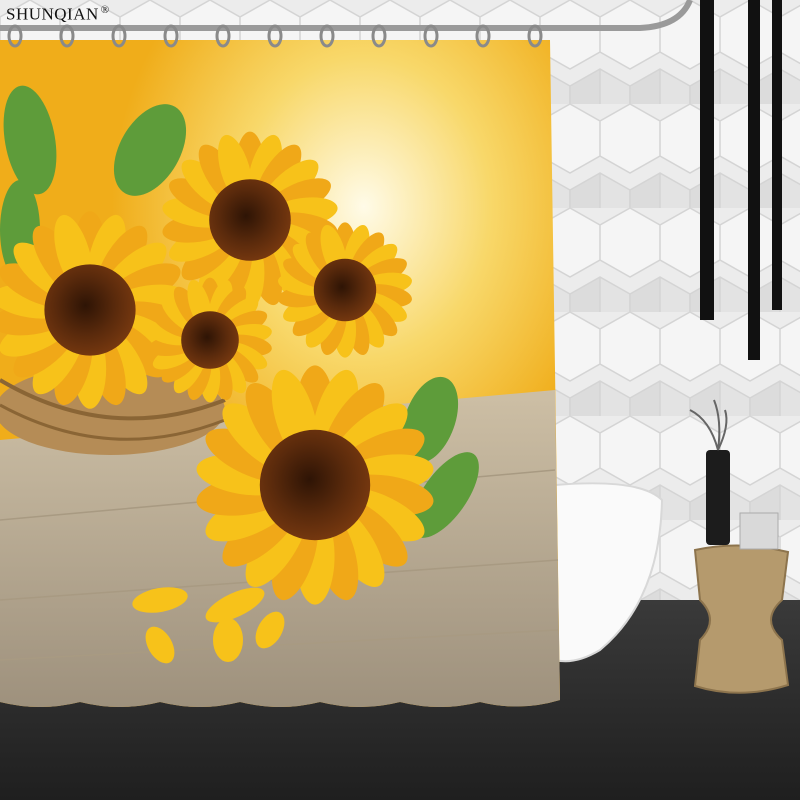  What do you see at coordinates (759, 531) in the screenshot?
I see `small-box` at bounding box center [759, 531].